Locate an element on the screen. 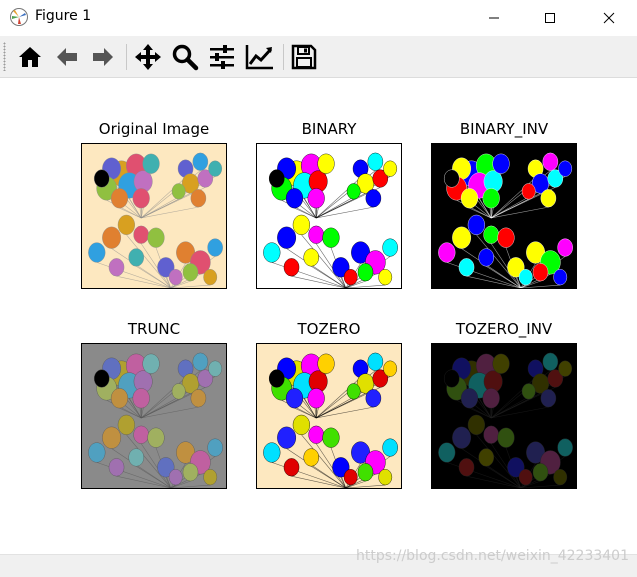 This screenshot has width=637, height=577. subplot-image-tozero is located at coordinates (329, 416).